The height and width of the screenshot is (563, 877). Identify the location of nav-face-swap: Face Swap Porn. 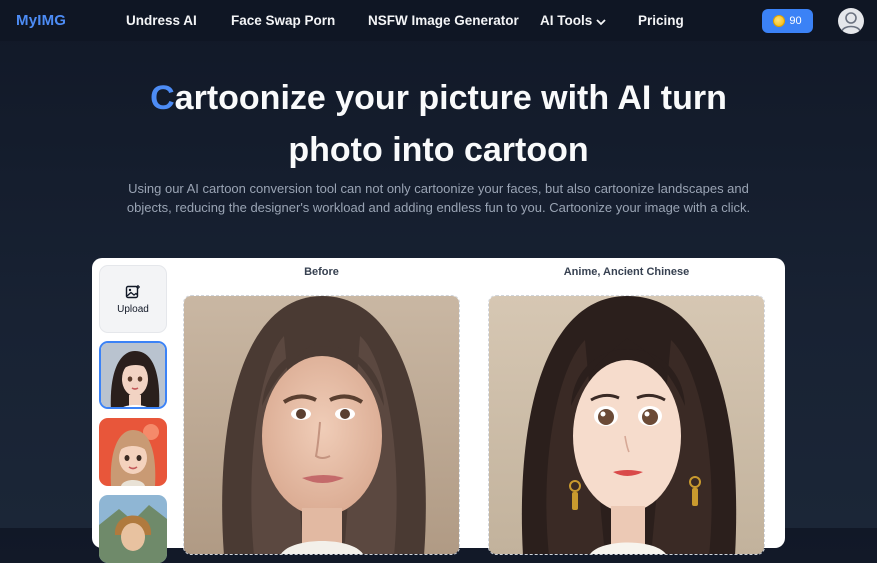
(283, 20).